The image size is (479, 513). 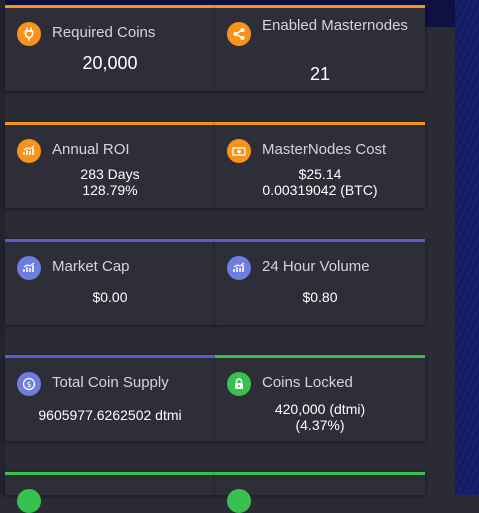 What do you see at coordinates (320, 48) in the screenshot?
I see `card-enabled-masternodes: Enabled Masternodes 21` at bounding box center [320, 48].